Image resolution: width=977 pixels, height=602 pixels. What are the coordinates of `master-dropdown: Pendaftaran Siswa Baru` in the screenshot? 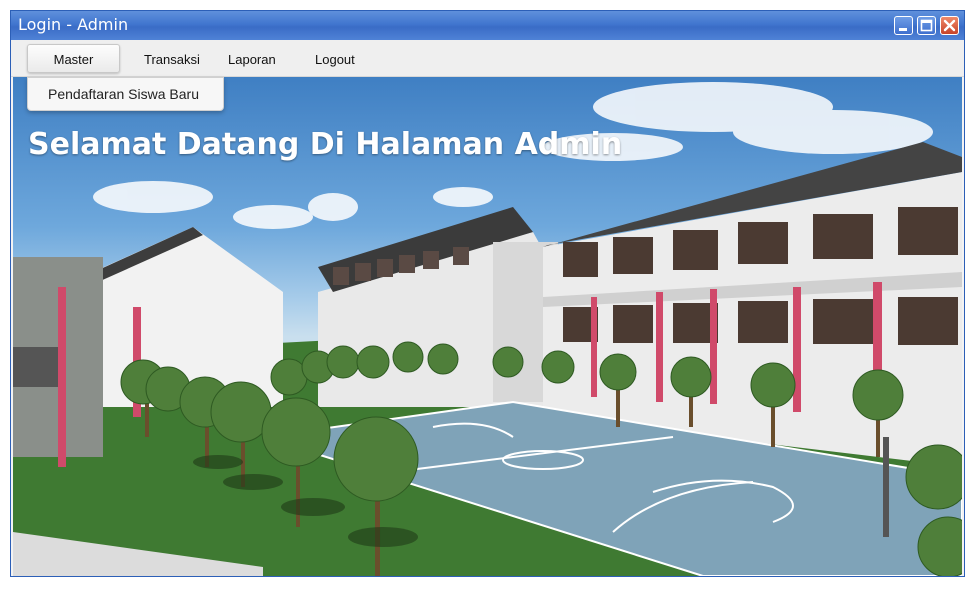 It's located at (125, 94).